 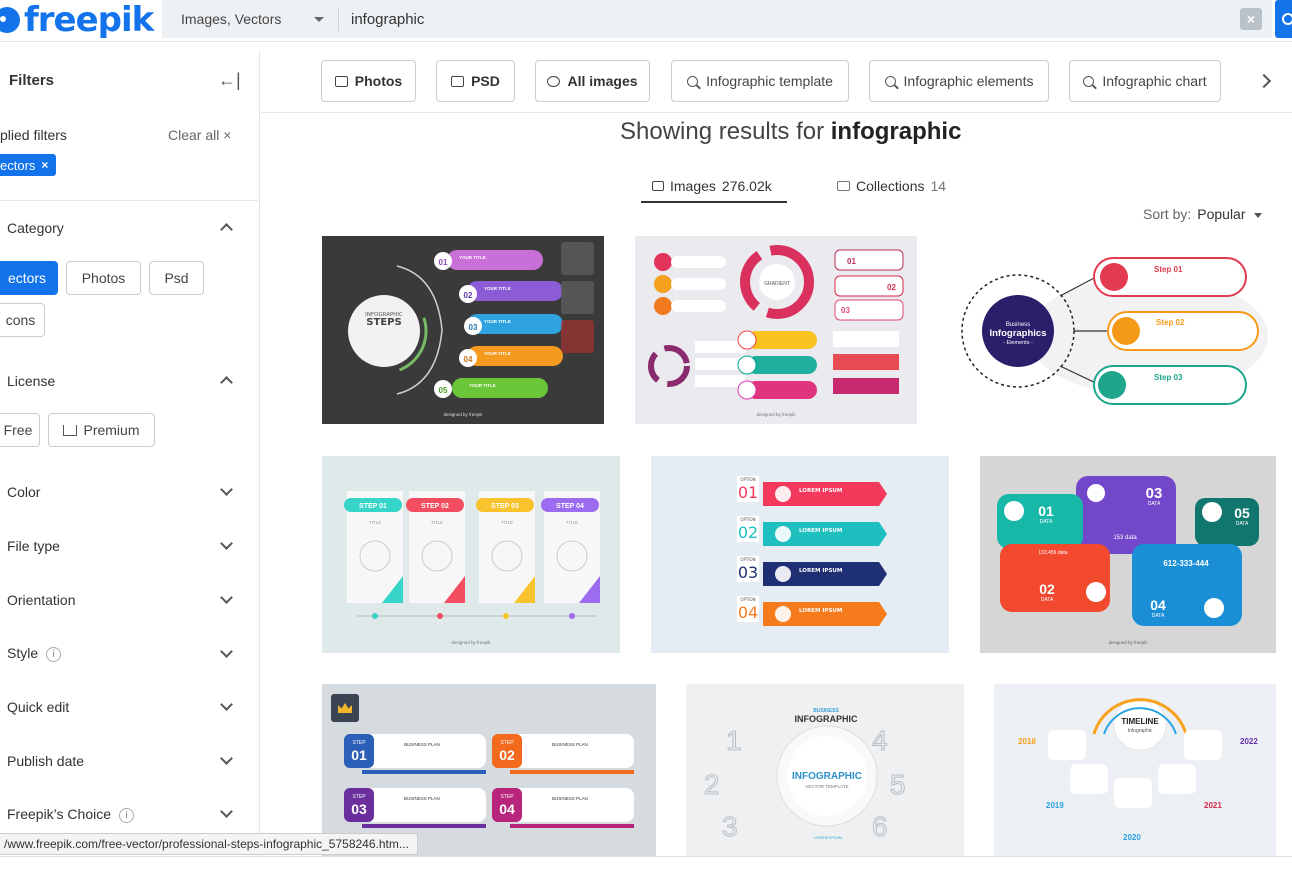 I want to click on tab-collections: Collections 14, so click(x=891, y=186).